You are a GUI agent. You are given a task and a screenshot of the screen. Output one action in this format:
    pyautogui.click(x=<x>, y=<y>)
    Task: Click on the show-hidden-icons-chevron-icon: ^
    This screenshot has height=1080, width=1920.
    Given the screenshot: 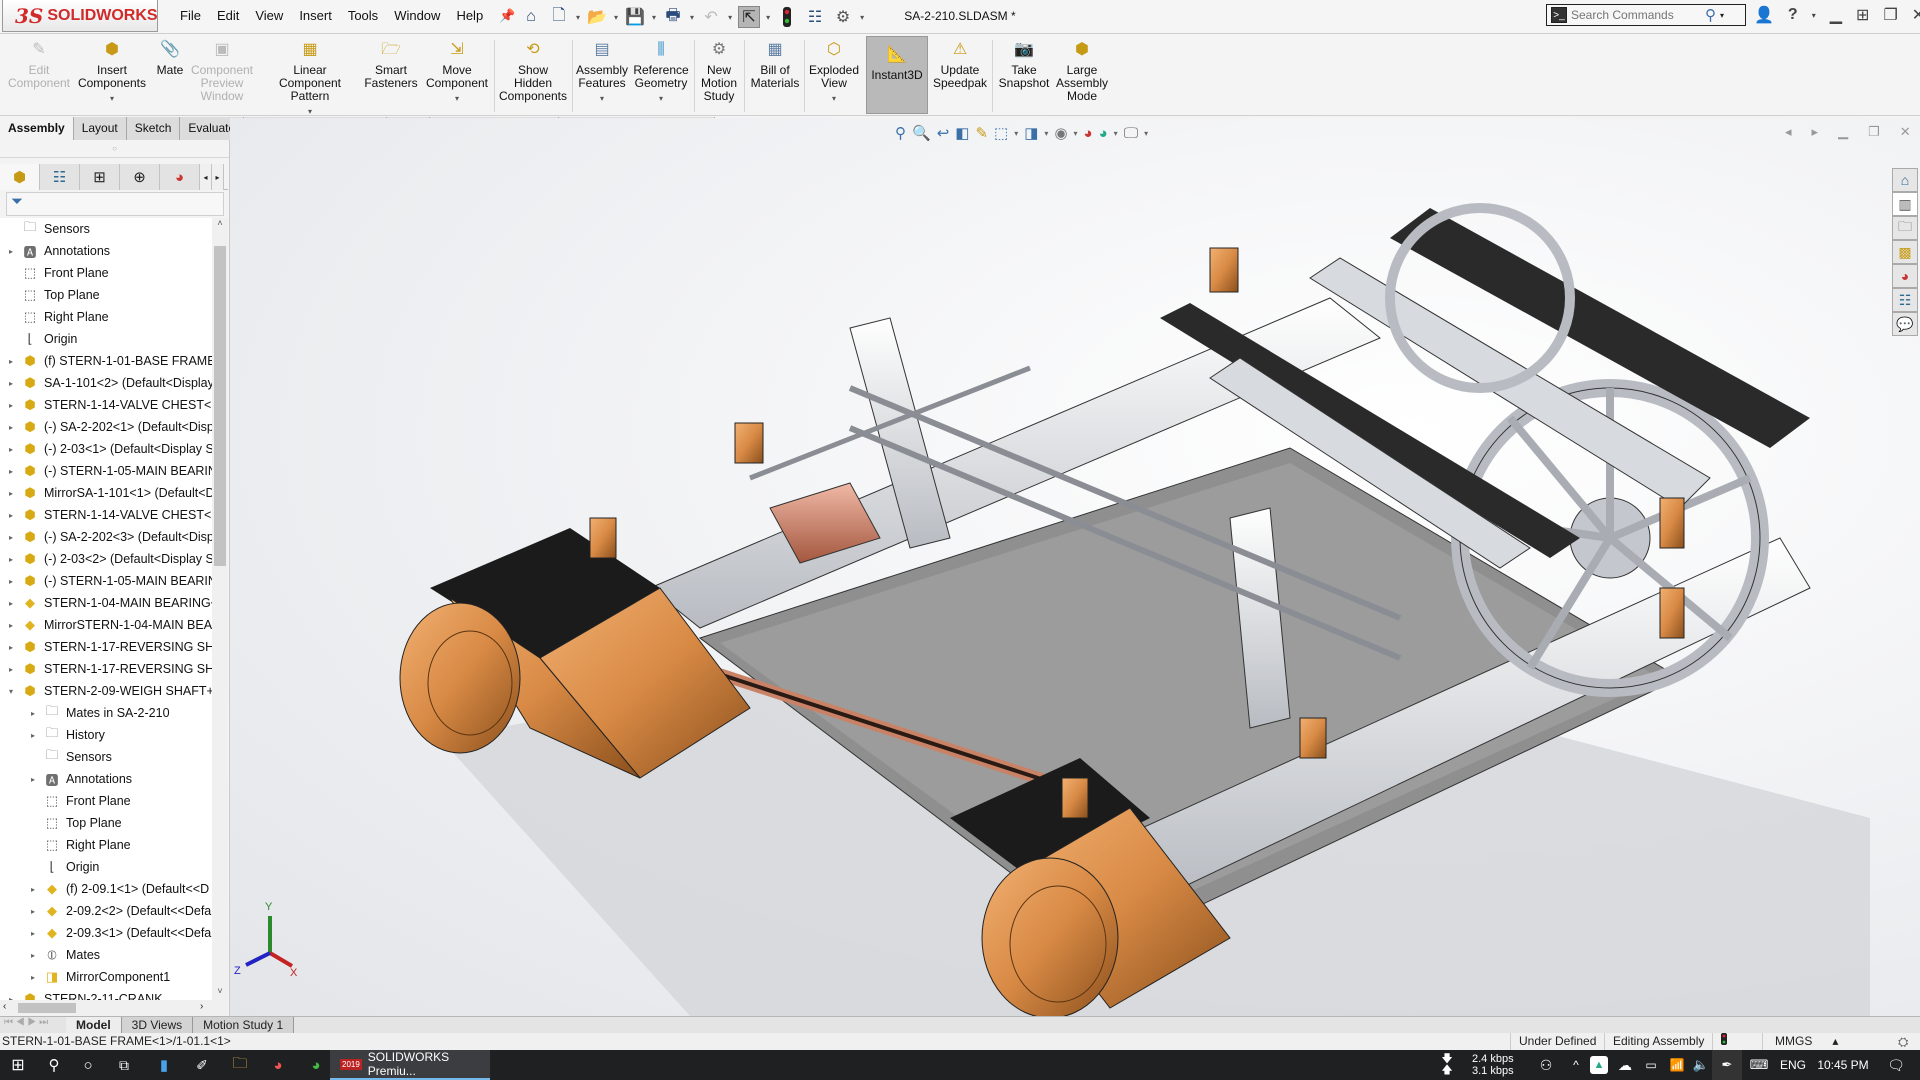 What is the action you would take?
    pyautogui.click(x=1576, y=1065)
    